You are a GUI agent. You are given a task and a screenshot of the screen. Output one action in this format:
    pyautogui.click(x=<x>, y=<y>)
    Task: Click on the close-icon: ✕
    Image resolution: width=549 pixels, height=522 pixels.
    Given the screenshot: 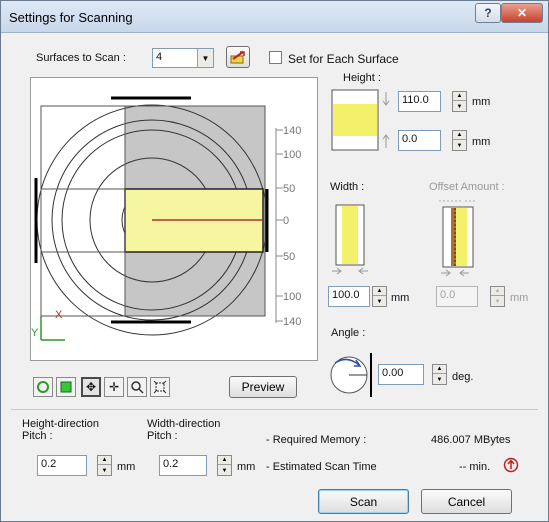 What is the action you would take?
    pyautogui.click(x=522, y=13)
    